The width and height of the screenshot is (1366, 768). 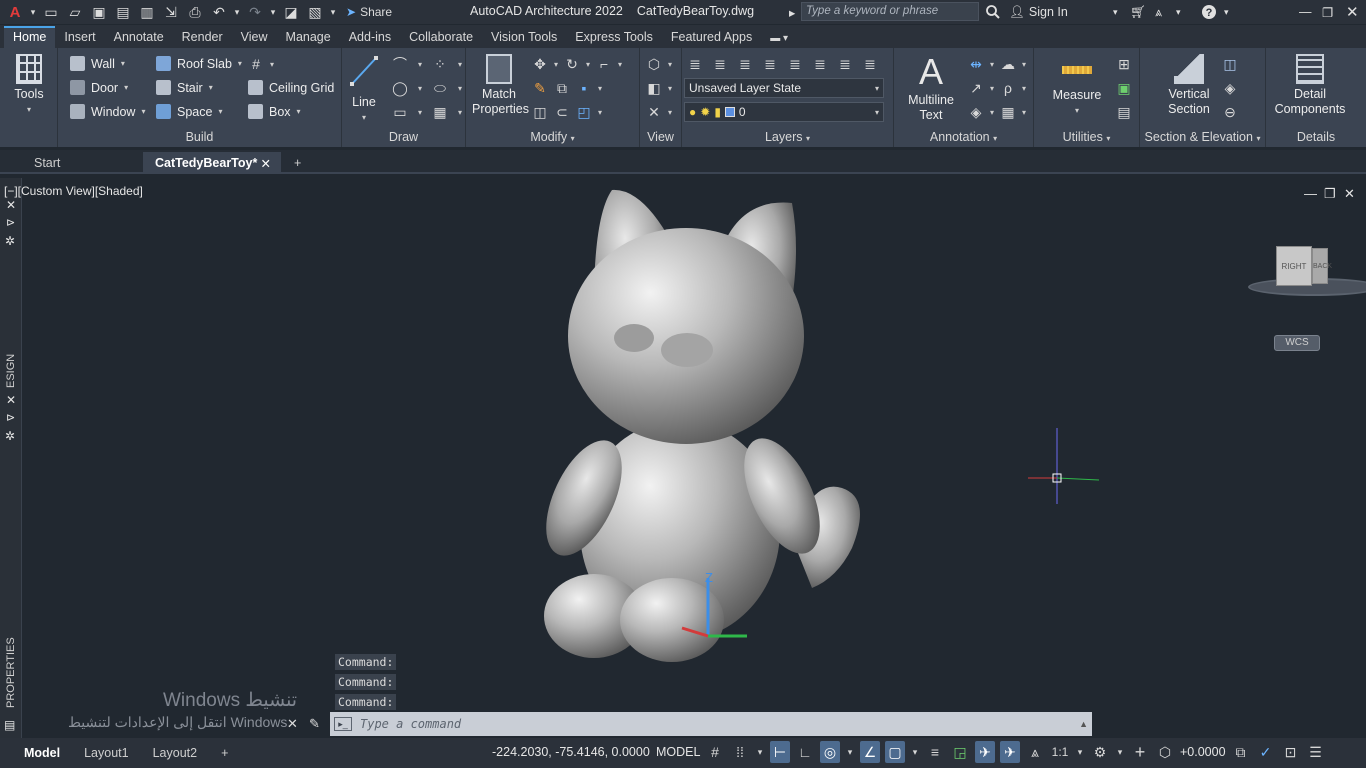 I want to click on workspace-icon: ◪, so click(x=291, y=12).